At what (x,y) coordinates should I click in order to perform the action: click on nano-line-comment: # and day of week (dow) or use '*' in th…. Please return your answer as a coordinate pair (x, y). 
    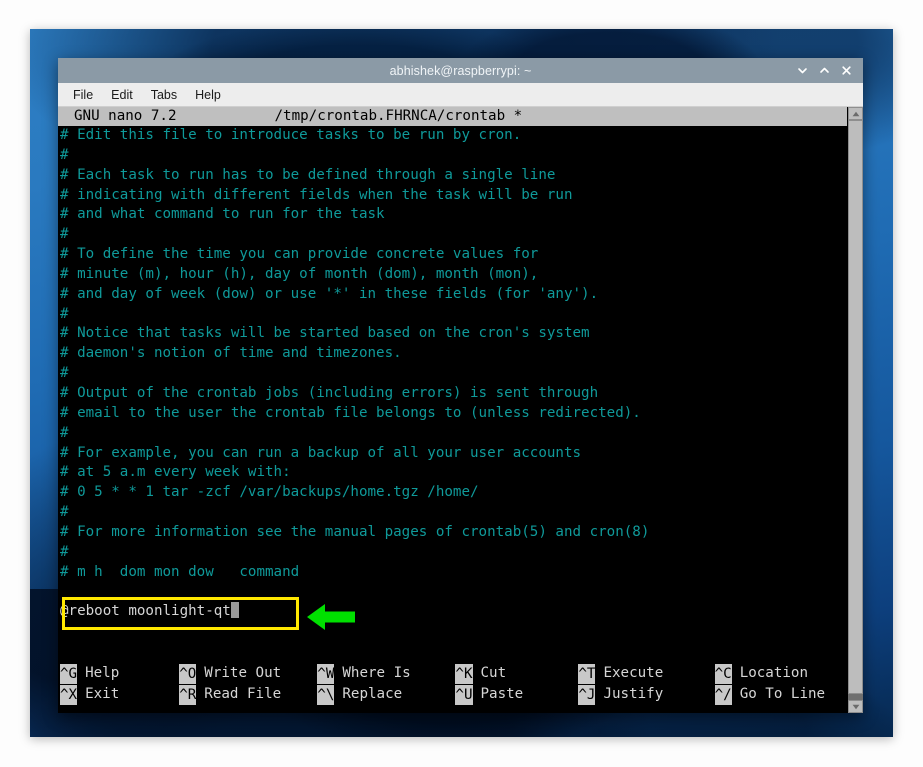
    Looking at the image, I should click on (452, 295).